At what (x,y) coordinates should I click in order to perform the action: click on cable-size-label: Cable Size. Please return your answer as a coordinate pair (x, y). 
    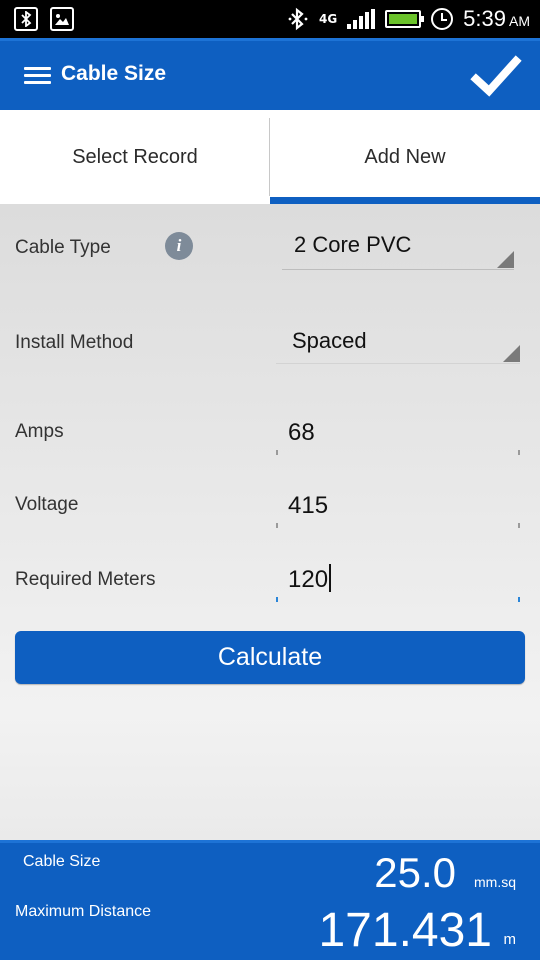
    Looking at the image, I should click on (62, 861).